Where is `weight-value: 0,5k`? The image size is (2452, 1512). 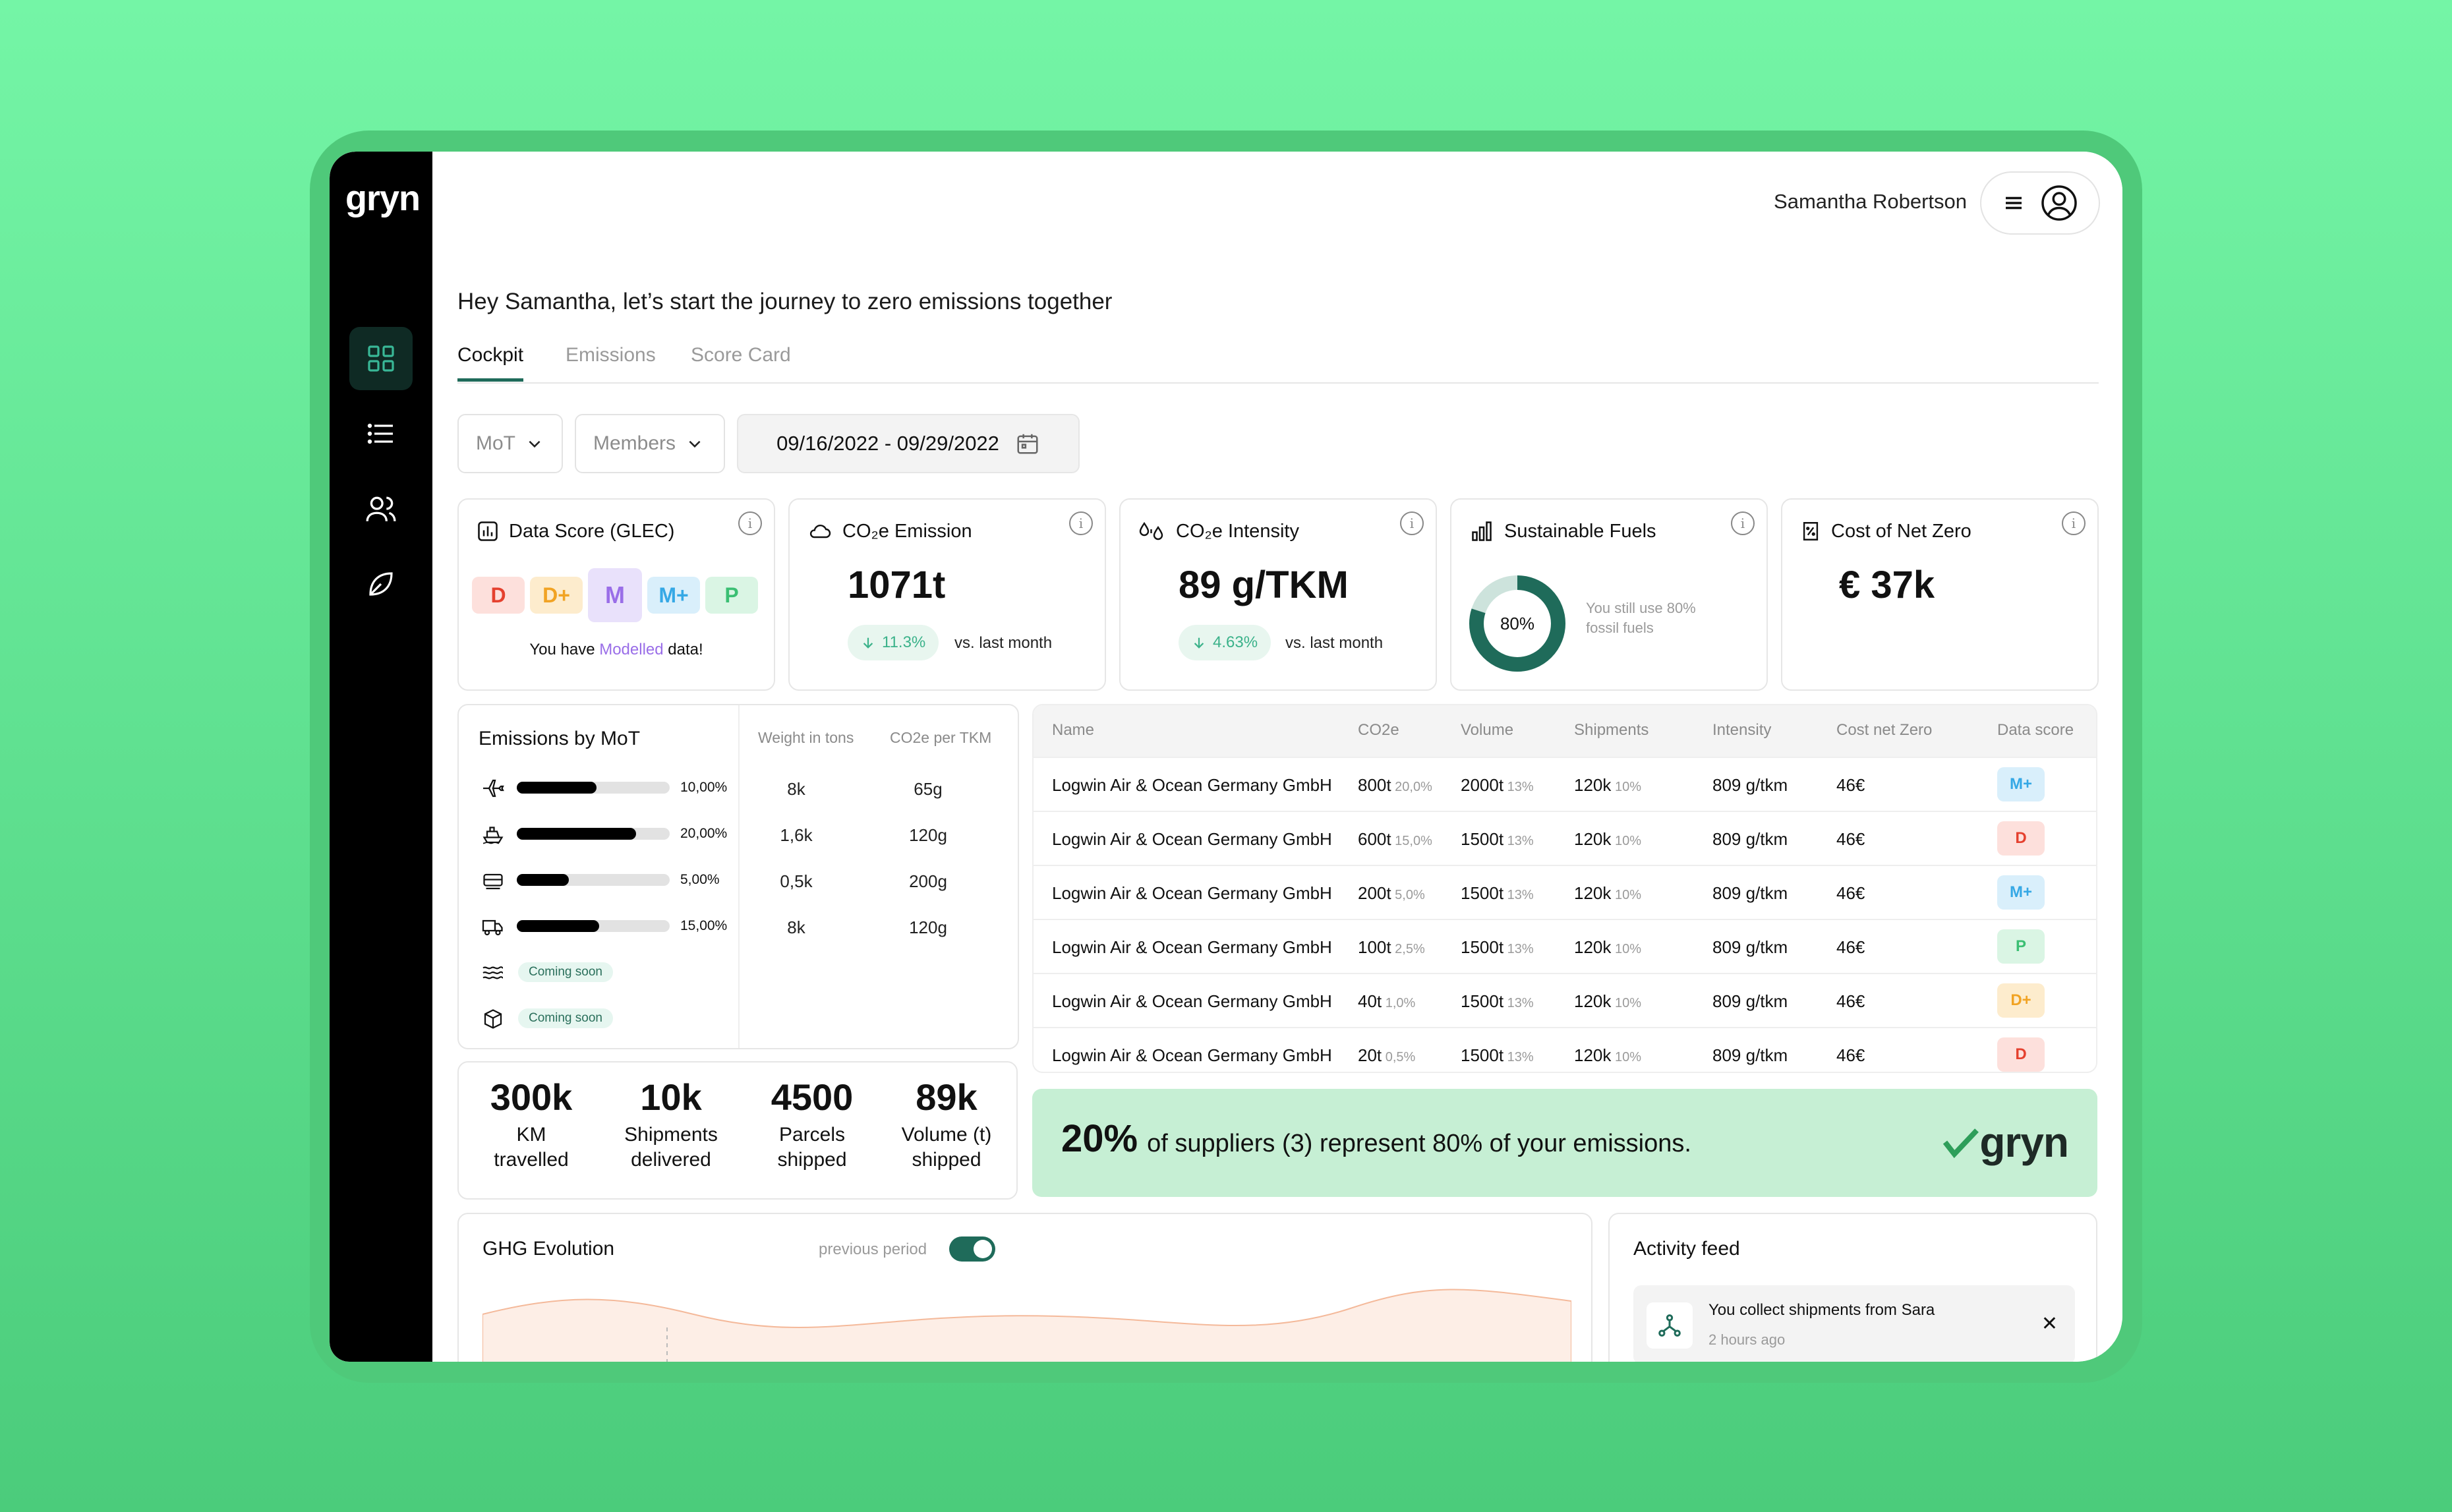 weight-value: 0,5k is located at coordinates (797, 881).